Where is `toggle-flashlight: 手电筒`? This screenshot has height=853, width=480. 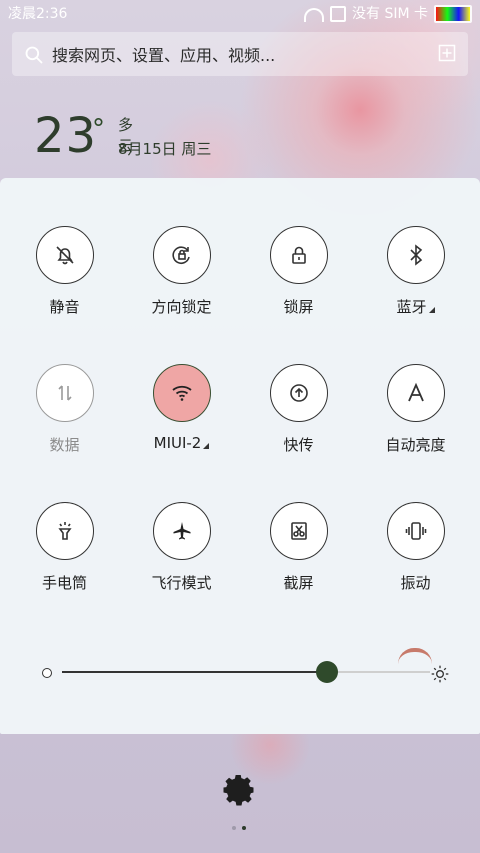
toggle-flashlight: 手电筒 is located at coordinates (64, 547).